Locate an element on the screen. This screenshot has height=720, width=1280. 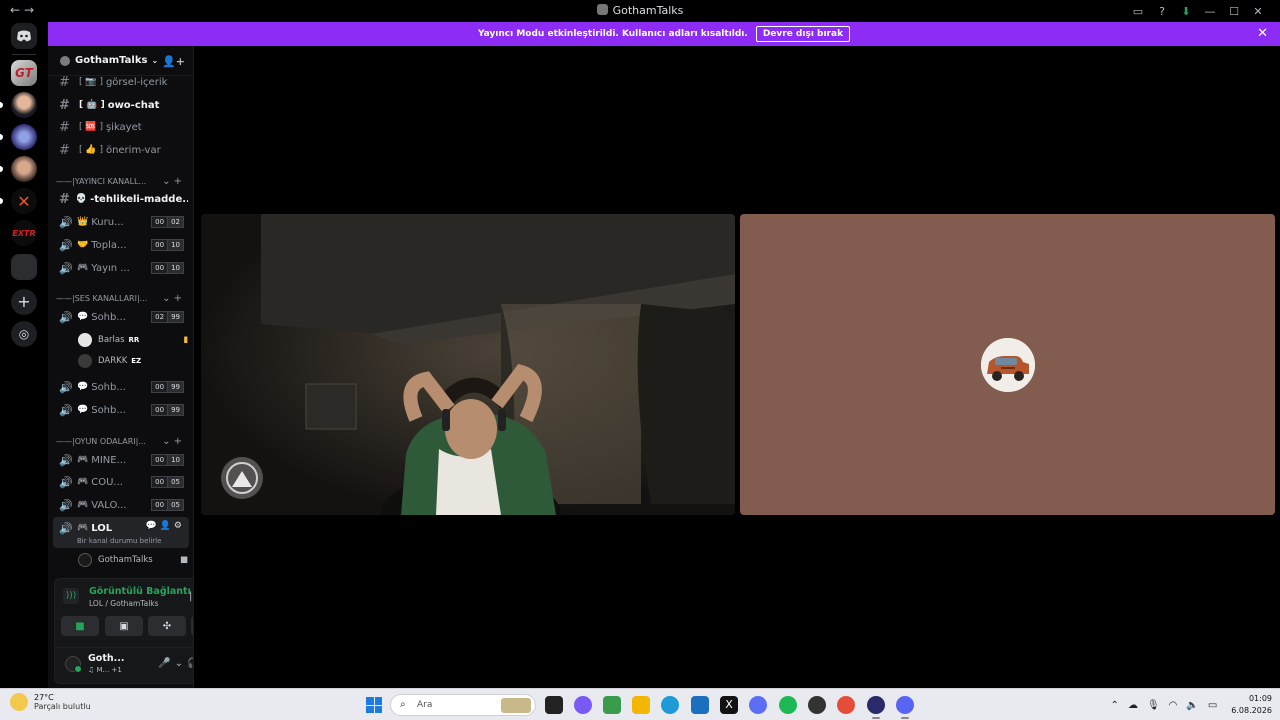
voice-channel-topla: 🔊 🤝 Topla... 00 10 is located at coordinates (121, 245).